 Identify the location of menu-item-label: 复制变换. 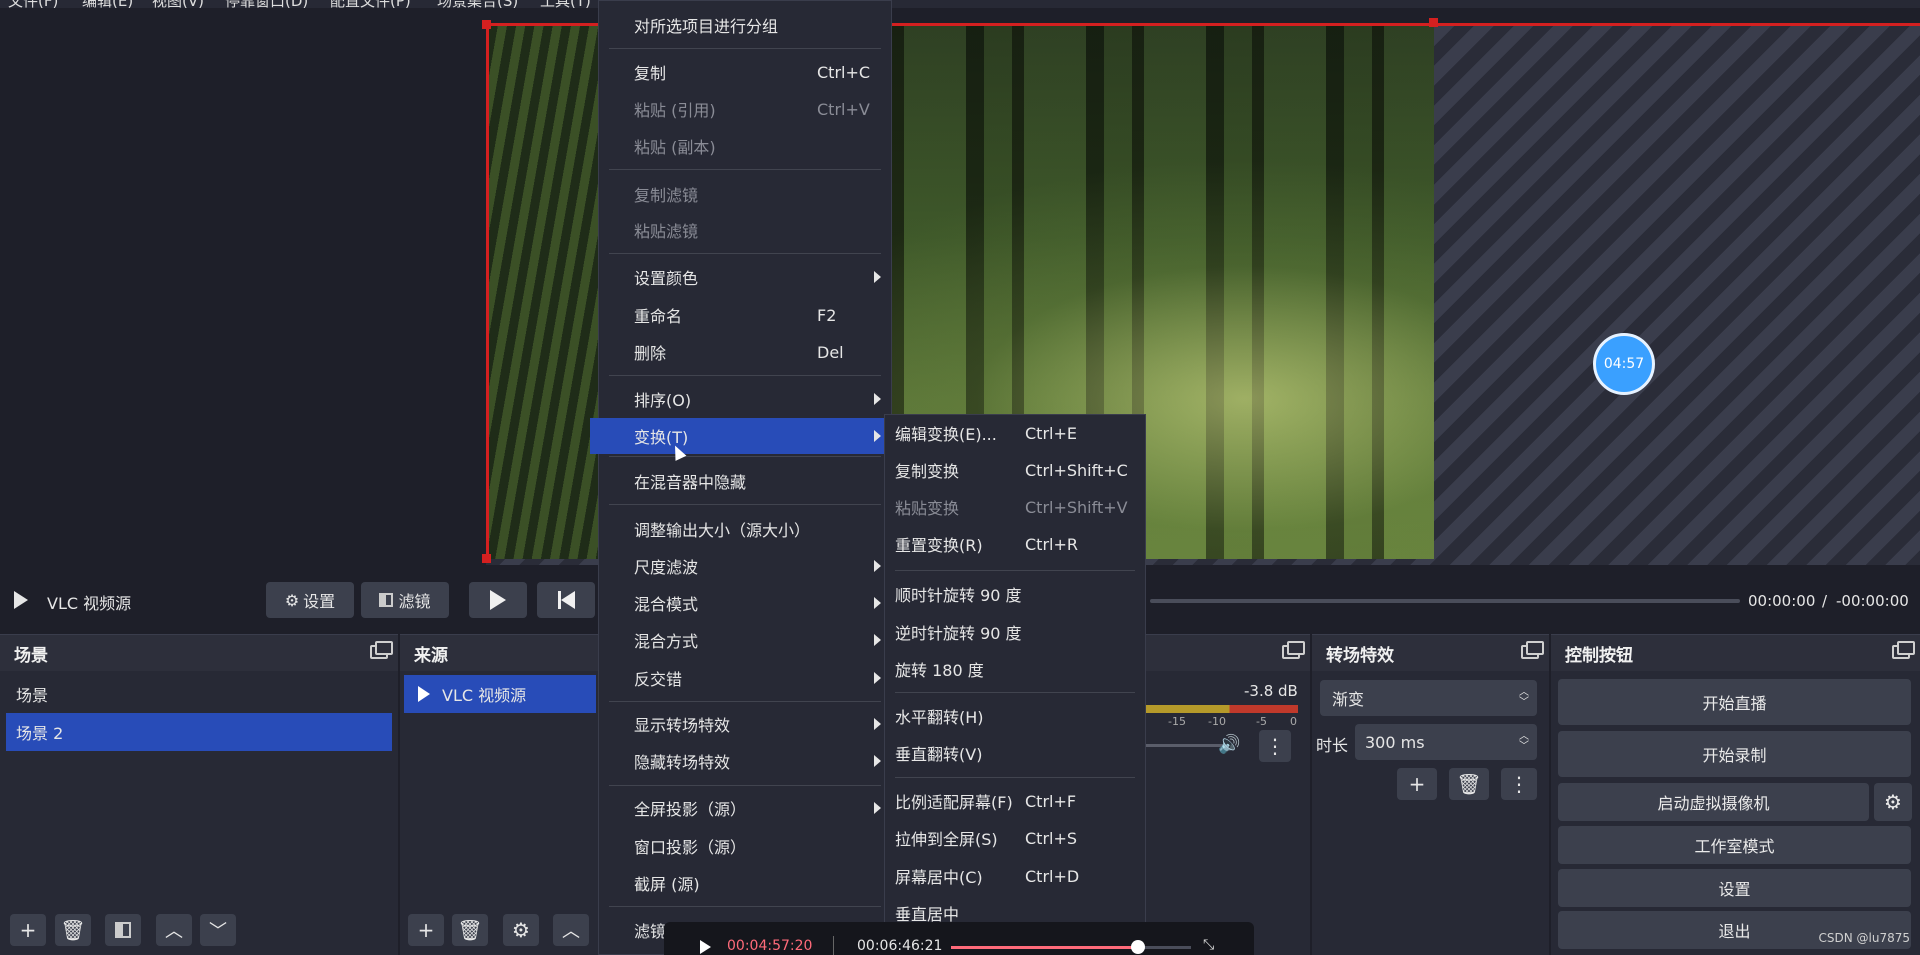
(927, 471).